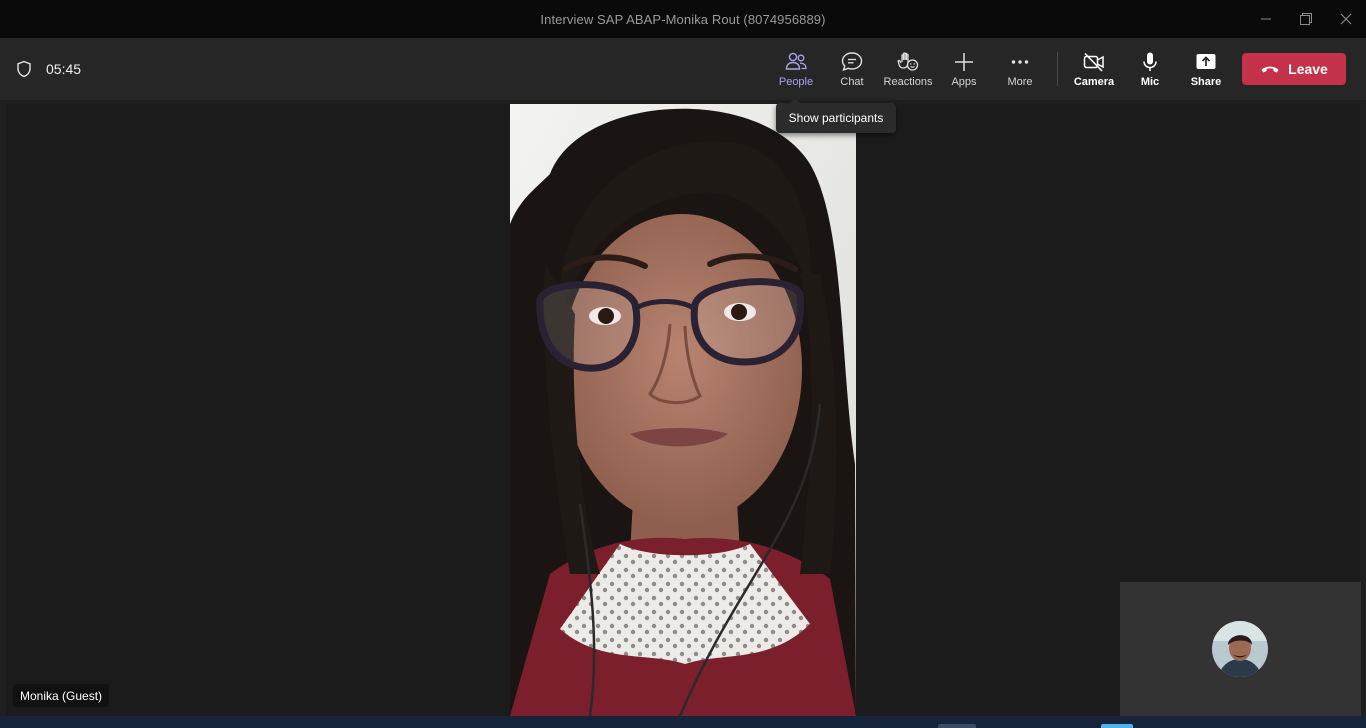 This screenshot has width=1366, height=728. Describe the element at coordinates (852, 81) in the screenshot. I see `chat-label: Chat` at that location.